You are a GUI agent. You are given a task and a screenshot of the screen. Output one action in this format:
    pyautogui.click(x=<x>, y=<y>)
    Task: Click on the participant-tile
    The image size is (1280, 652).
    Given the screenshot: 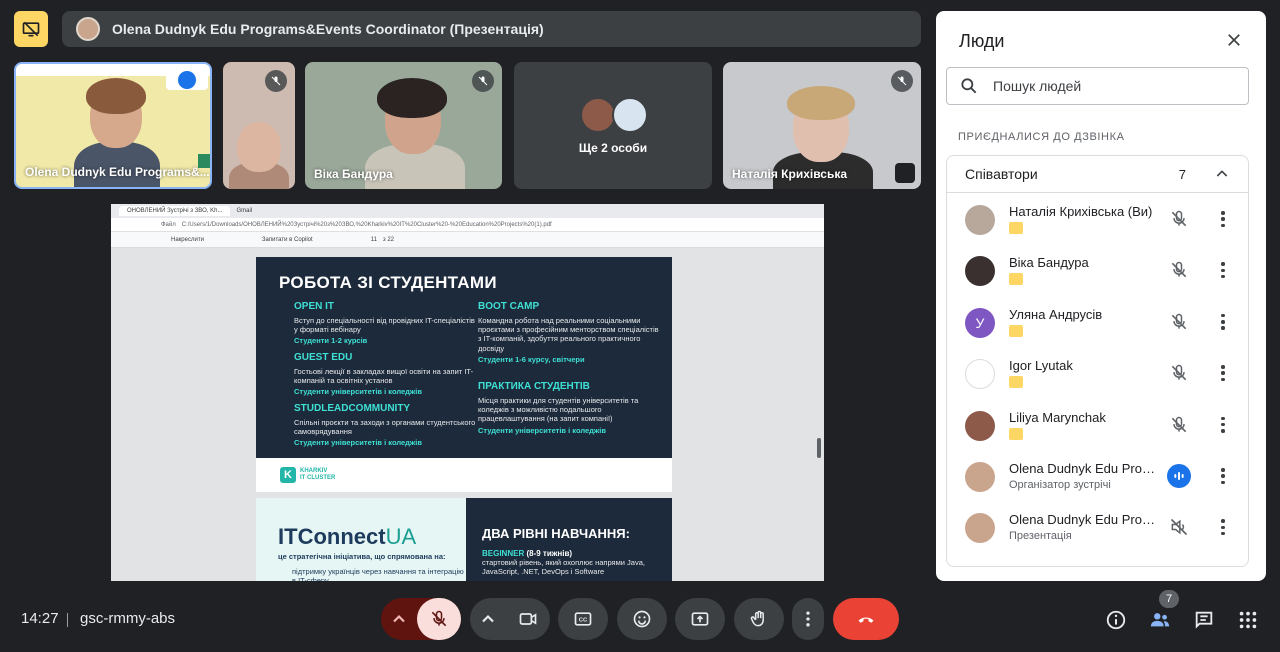 What is the action you would take?
    pyautogui.click(x=259, y=125)
    